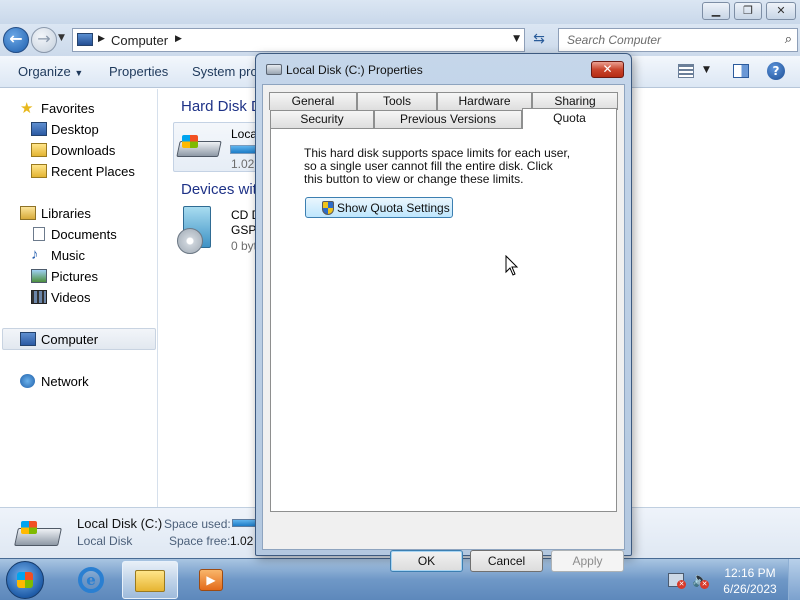 This screenshot has width=800, height=600. Describe the element at coordinates (39, 276) in the screenshot. I see `pictures-icon` at that location.